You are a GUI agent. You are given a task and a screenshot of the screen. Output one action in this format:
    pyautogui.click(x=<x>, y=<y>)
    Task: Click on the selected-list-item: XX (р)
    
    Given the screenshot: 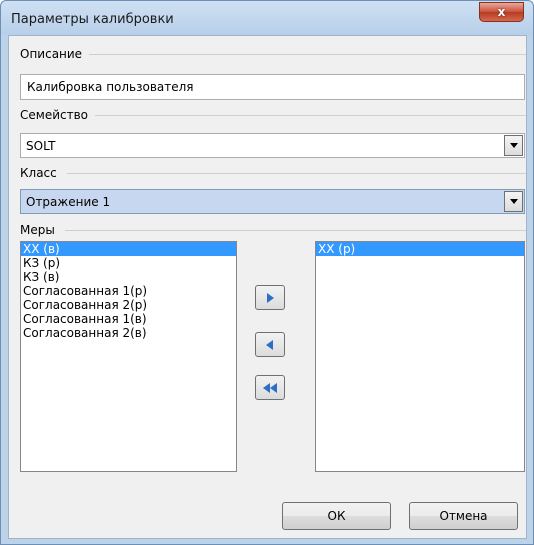 What is the action you would take?
    pyautogui.click(x=420, y=249)
    